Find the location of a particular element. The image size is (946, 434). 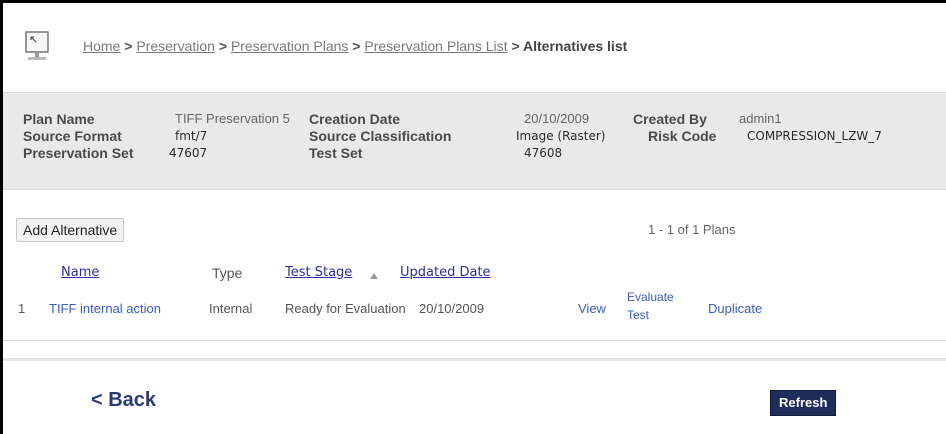

source-format-label: Source Format is located at coordinates (72, 136).